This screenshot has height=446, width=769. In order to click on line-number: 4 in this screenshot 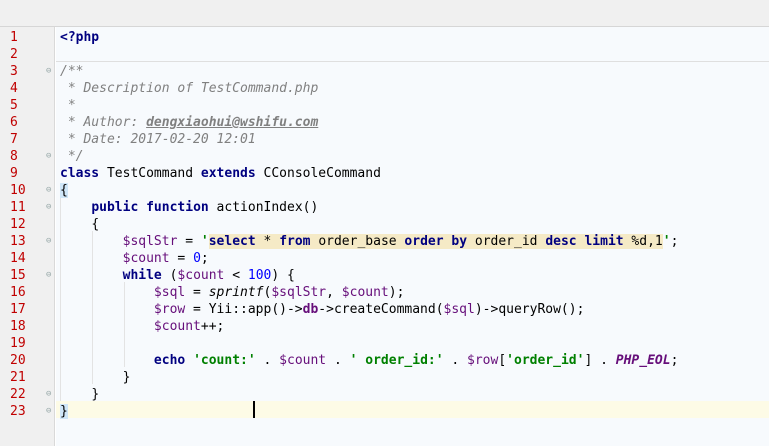, I will do `click(14, 88)`.